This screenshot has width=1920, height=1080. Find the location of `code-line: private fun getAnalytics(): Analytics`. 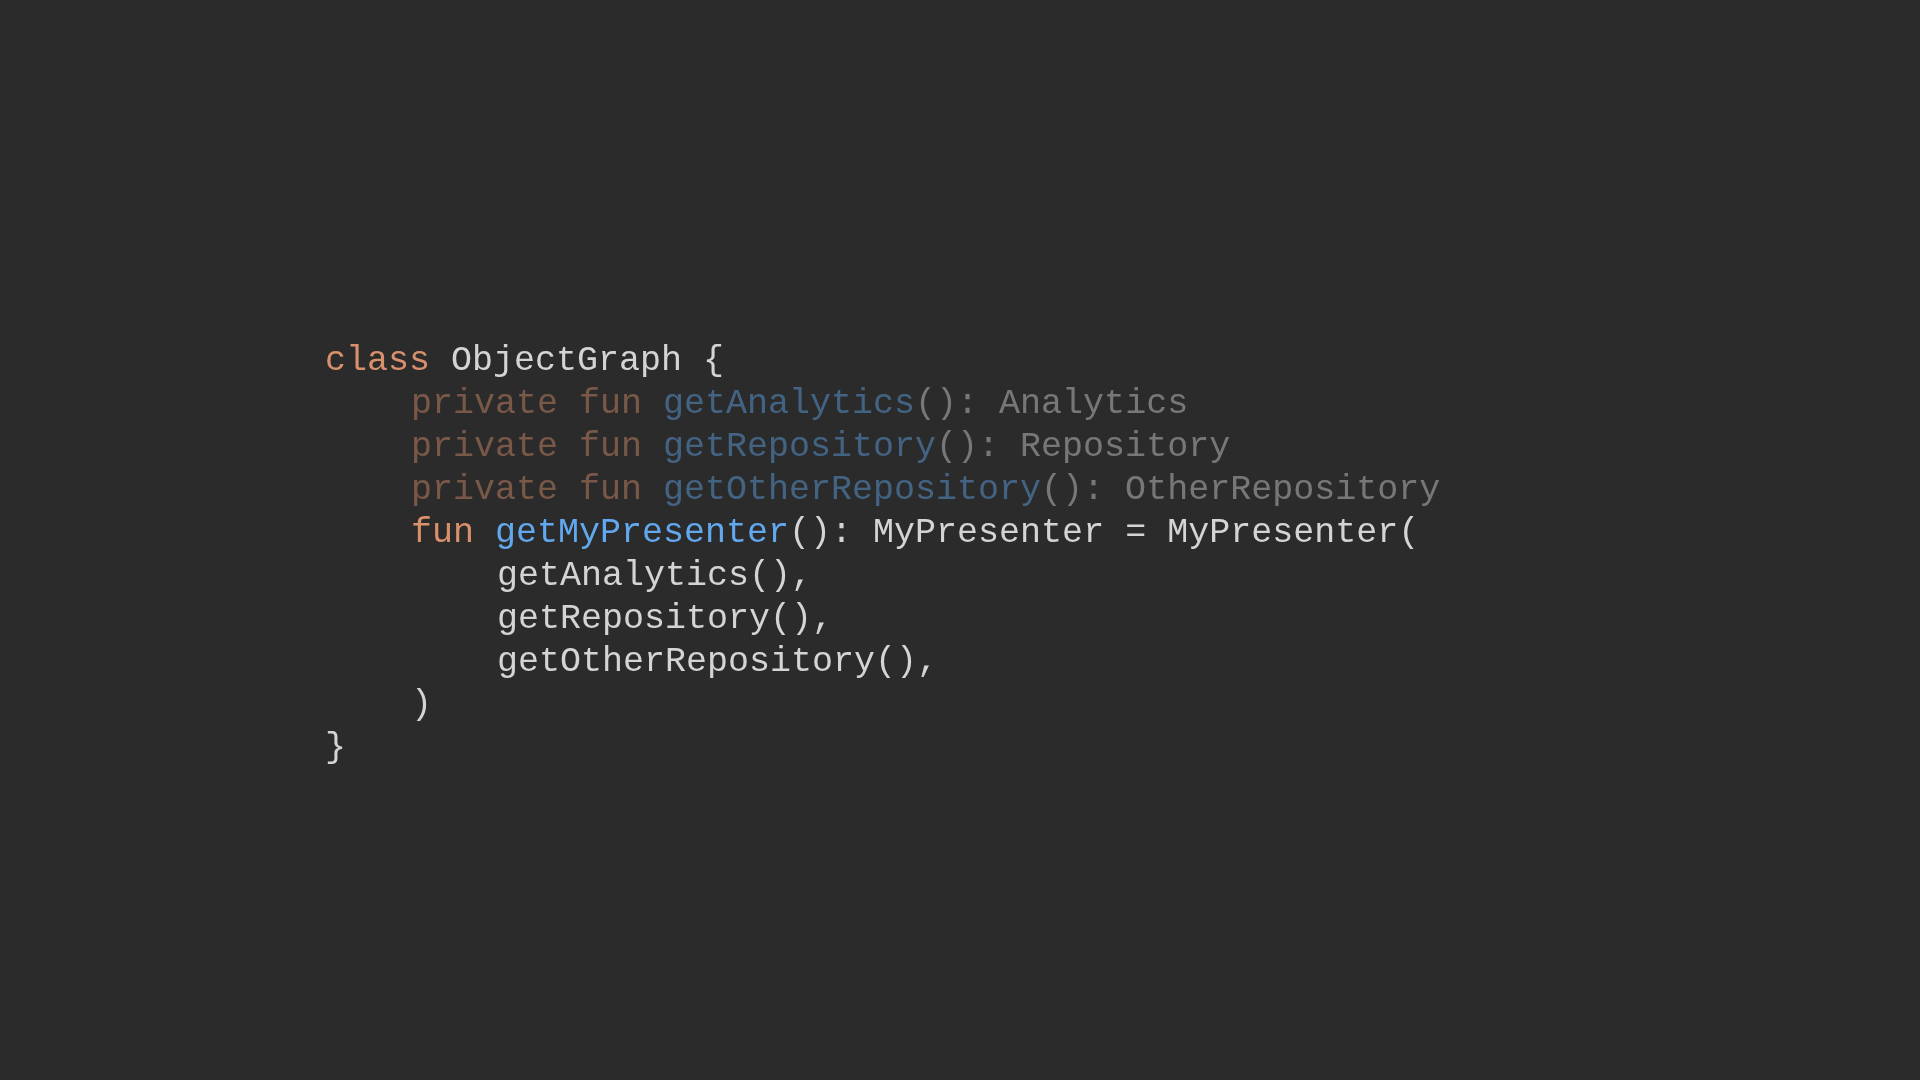

code-line: private fun getAnalytics(): Analytics is located at coordinates (800, 404).